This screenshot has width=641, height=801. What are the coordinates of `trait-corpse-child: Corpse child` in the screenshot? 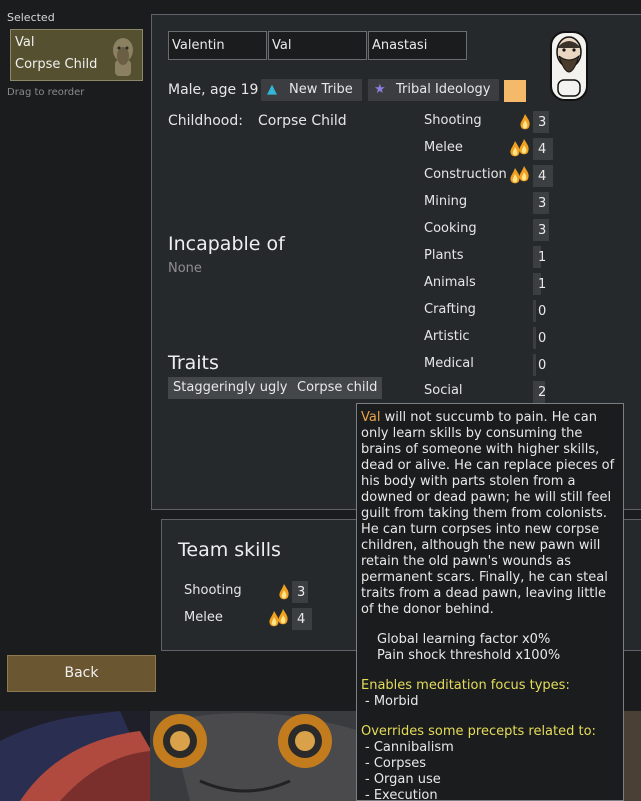 It's located at (337, 388).